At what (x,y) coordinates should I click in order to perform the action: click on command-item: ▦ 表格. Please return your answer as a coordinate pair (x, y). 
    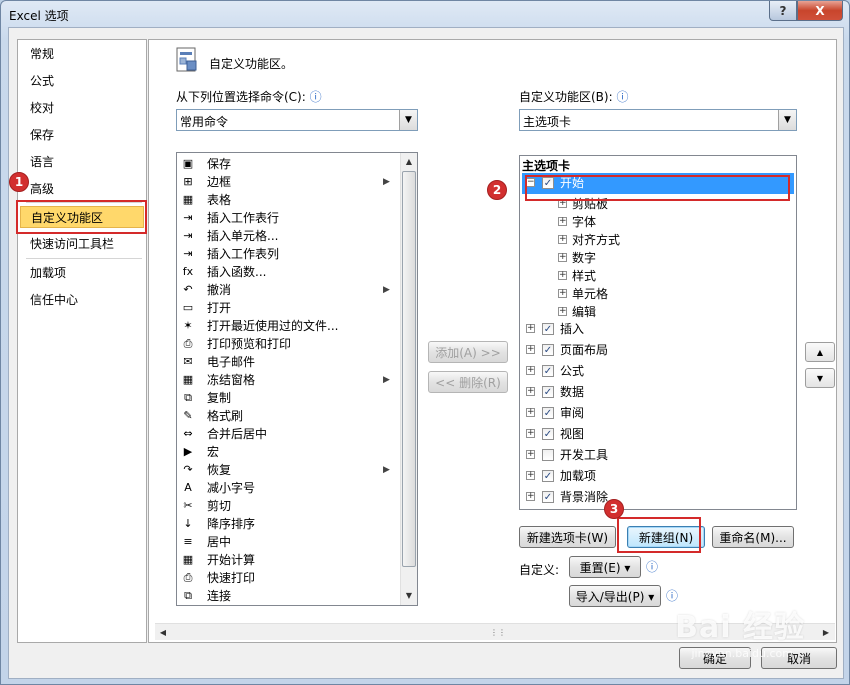
    Looking at the image, I should click on (281, 200).